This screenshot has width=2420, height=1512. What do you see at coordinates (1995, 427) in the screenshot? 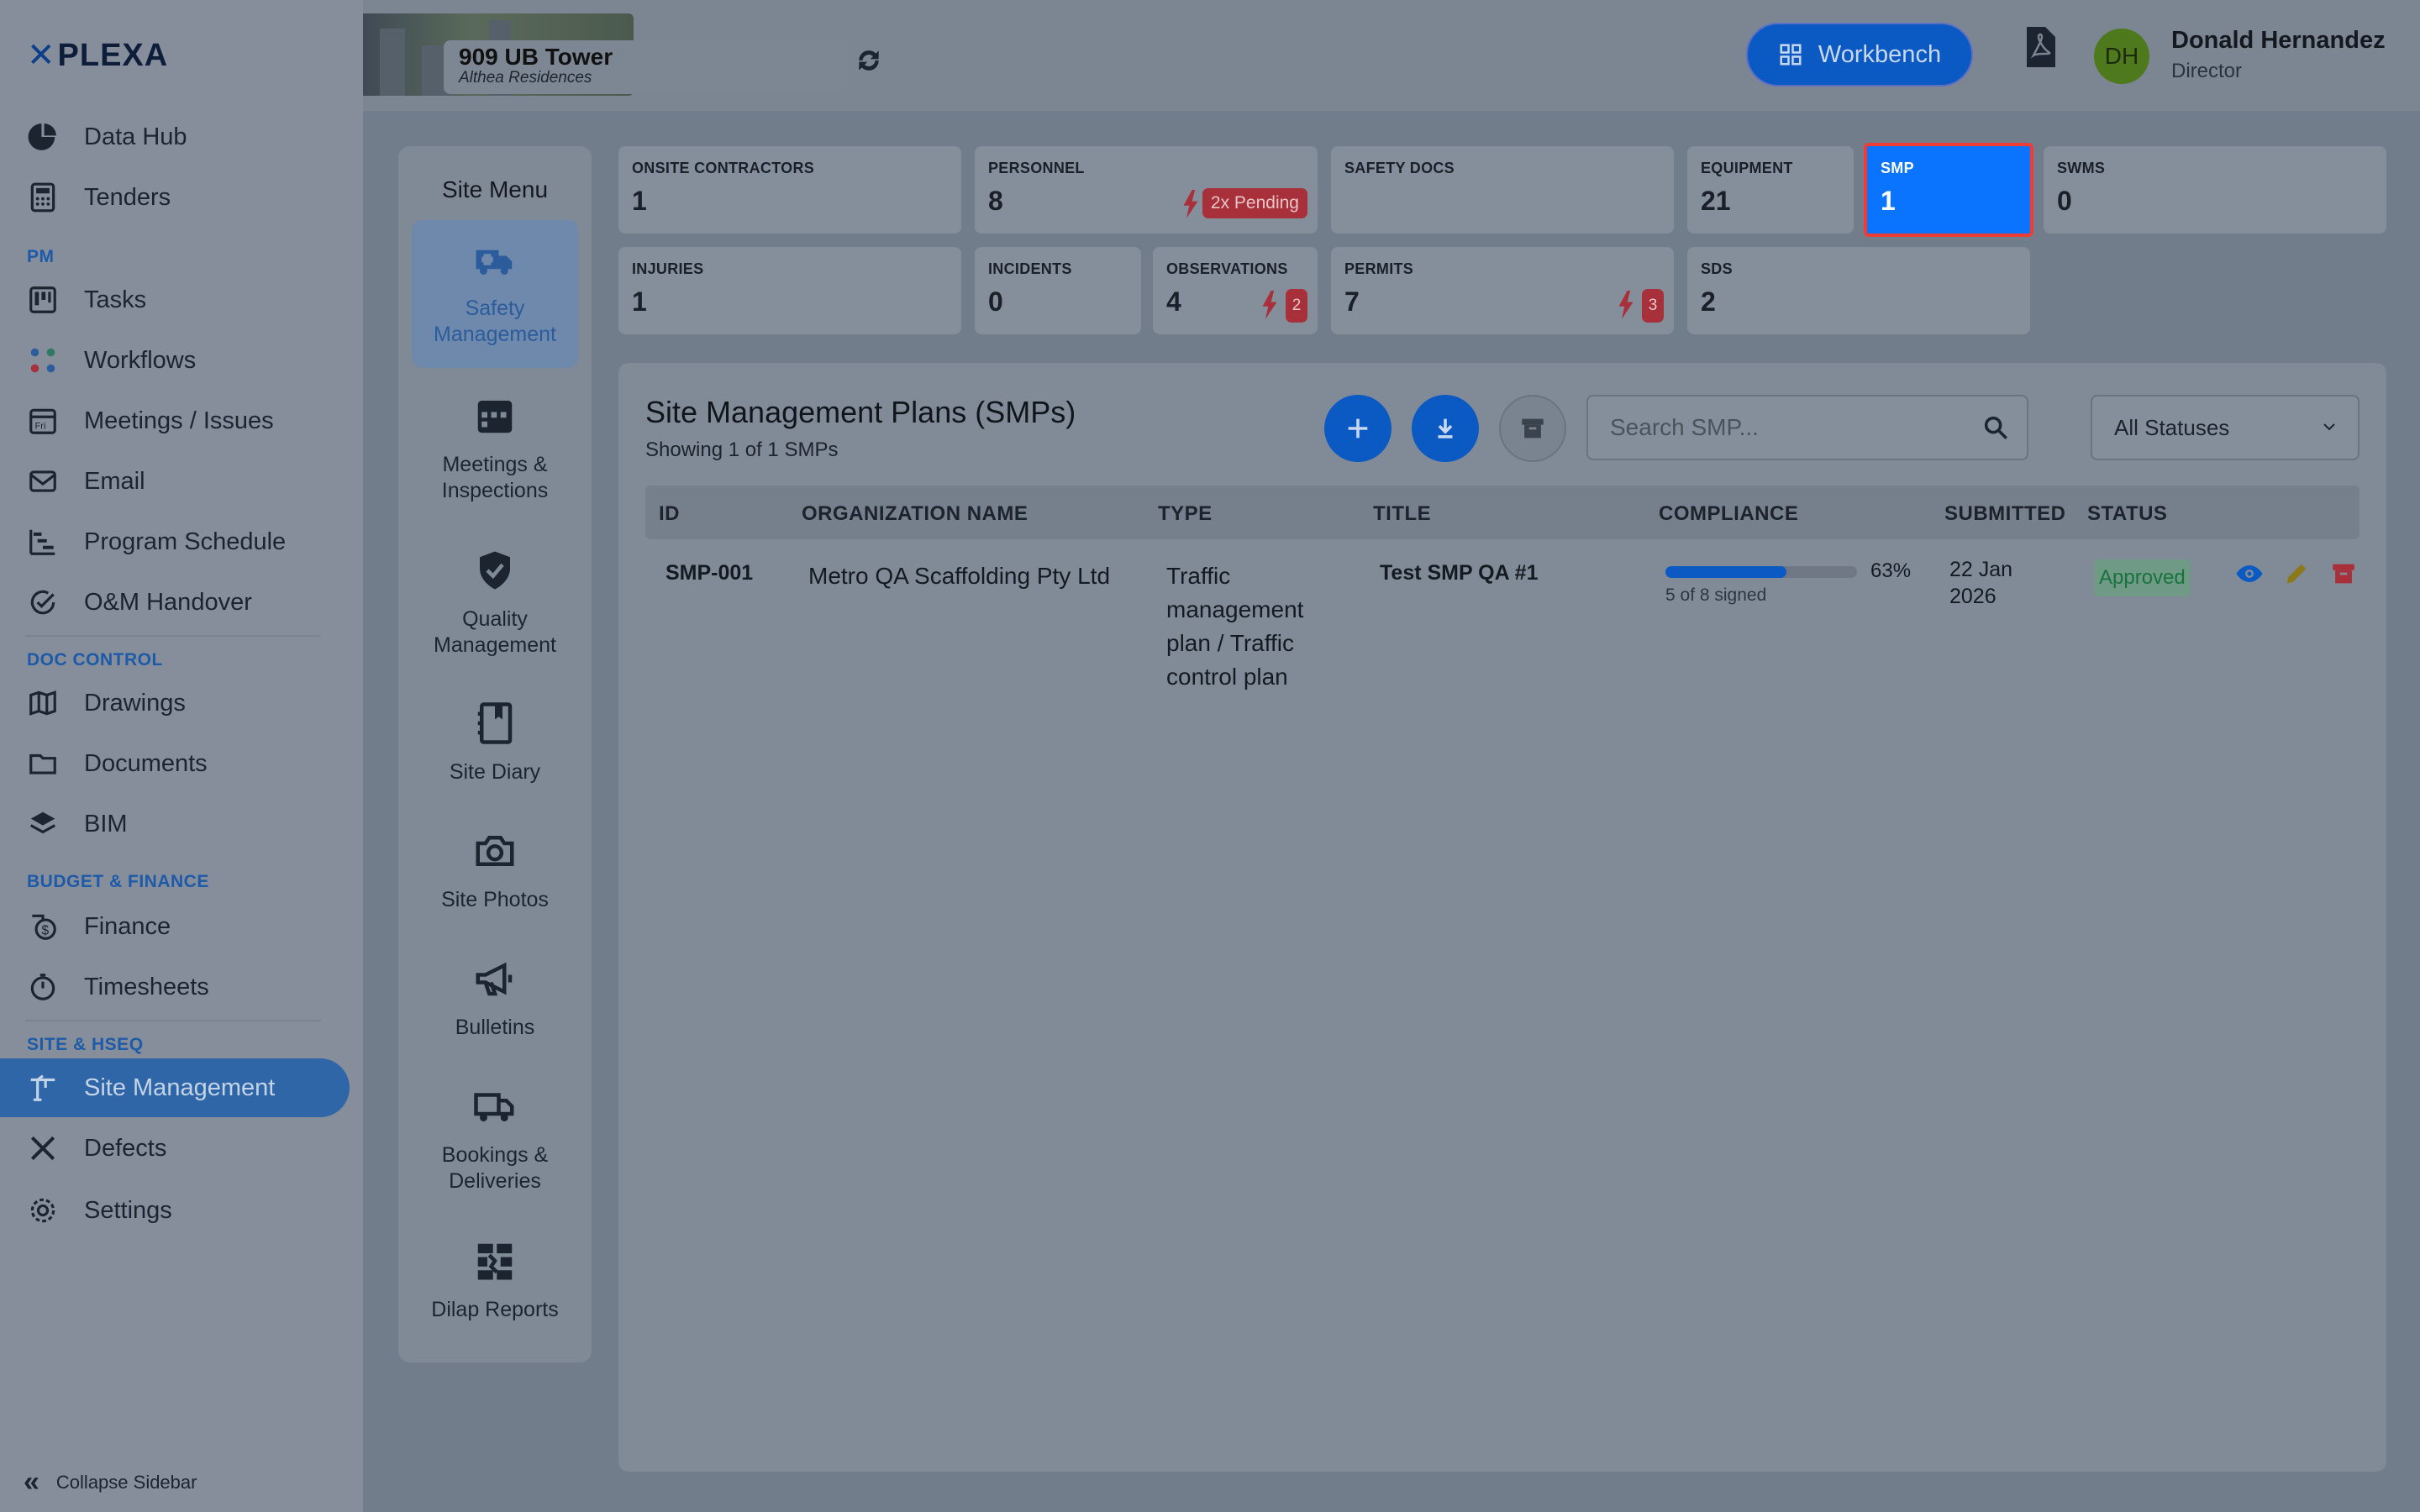
I see `search-icon` at bounding box center [1995, 427].